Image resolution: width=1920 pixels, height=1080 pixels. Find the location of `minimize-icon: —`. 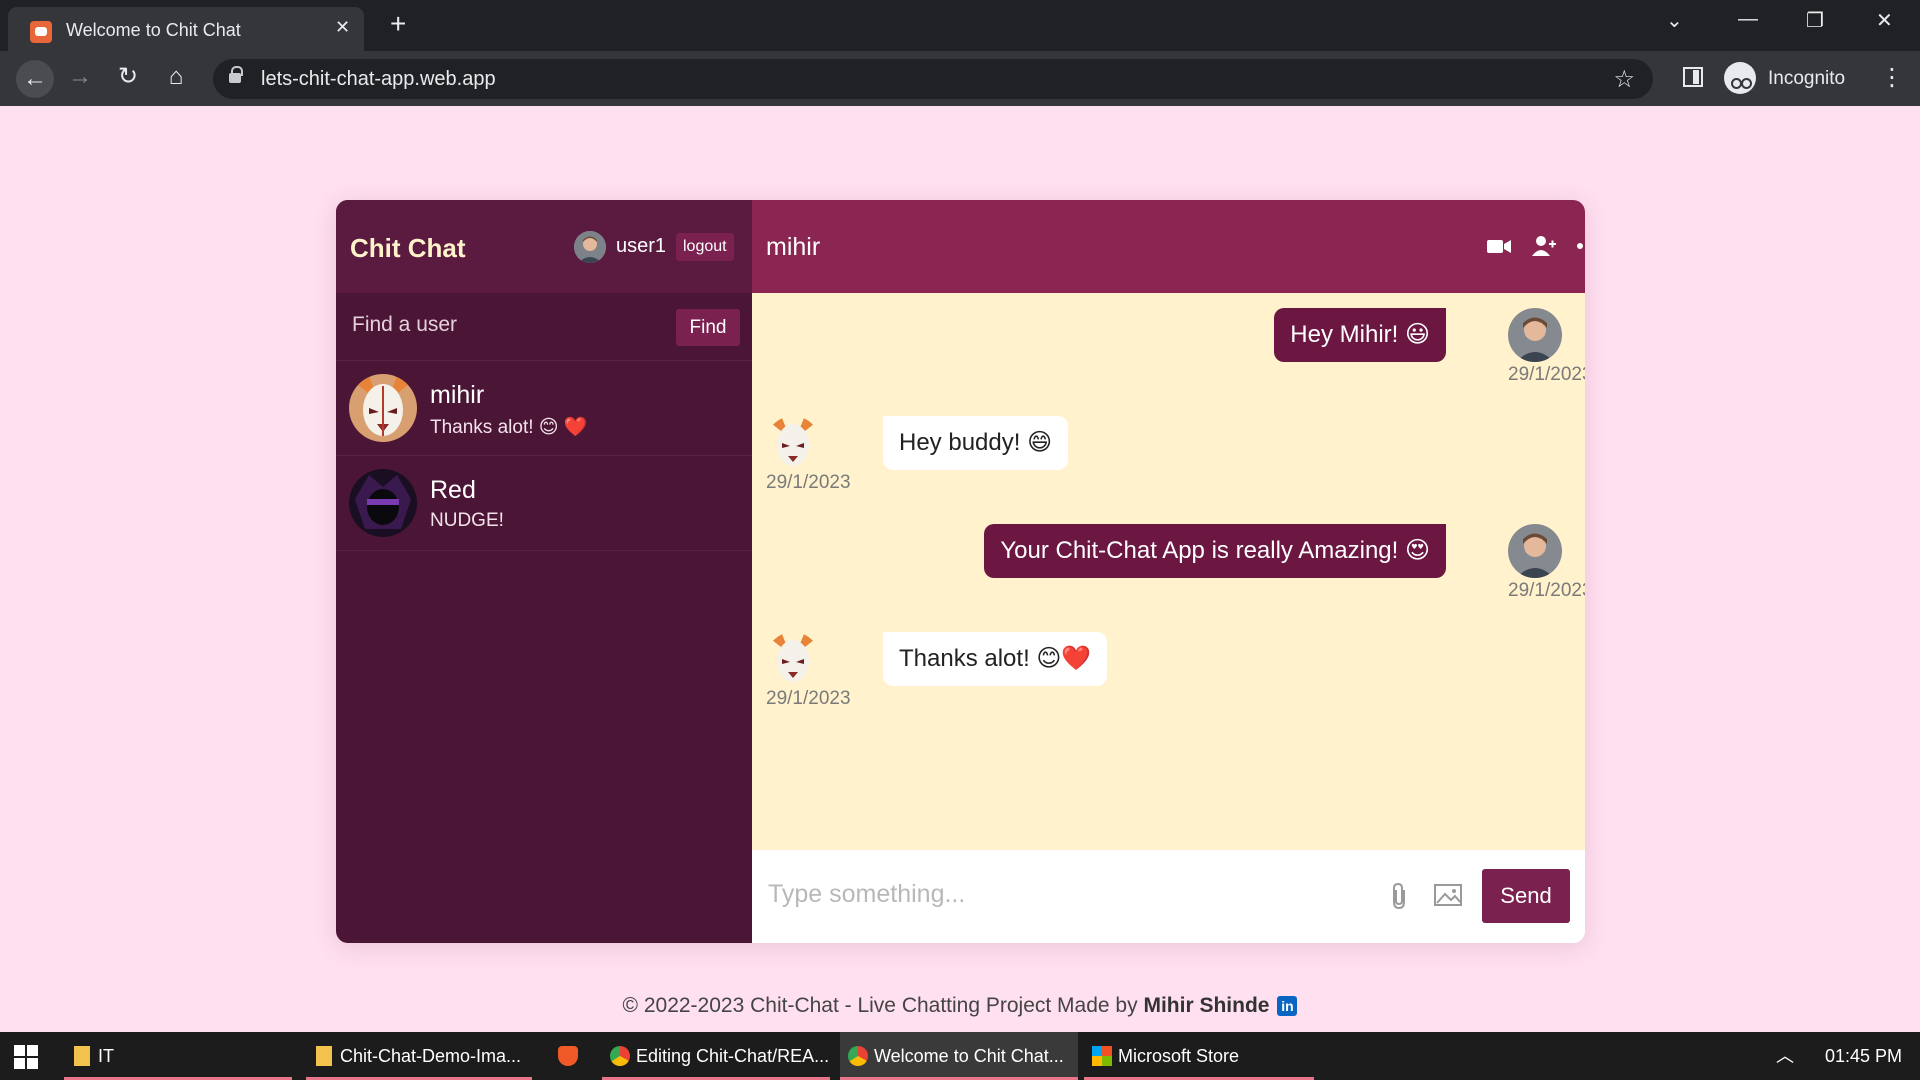

minimize-icon: — is located at coordinates (1748, 19).